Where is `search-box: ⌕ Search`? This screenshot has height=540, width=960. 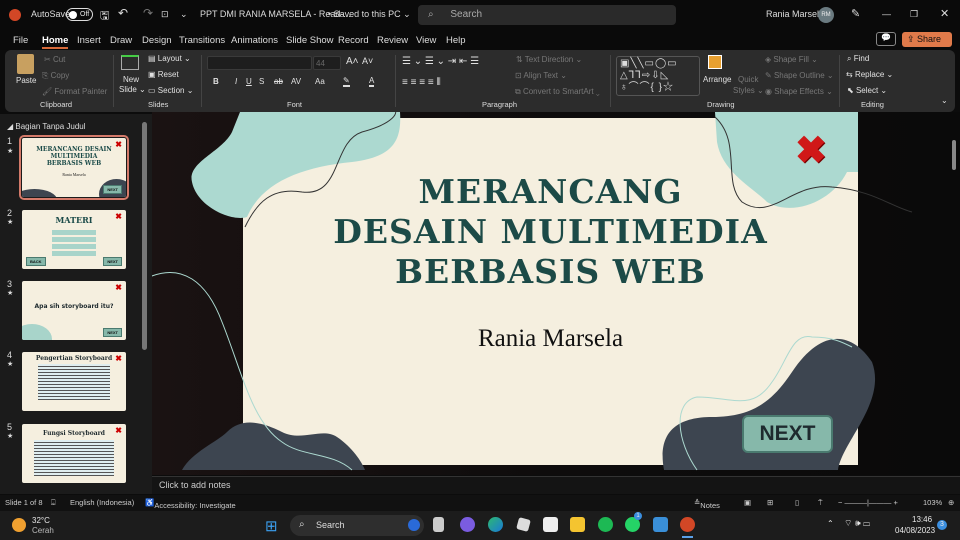
search-box: ⌕ Search is located at coordinates (547, 15).